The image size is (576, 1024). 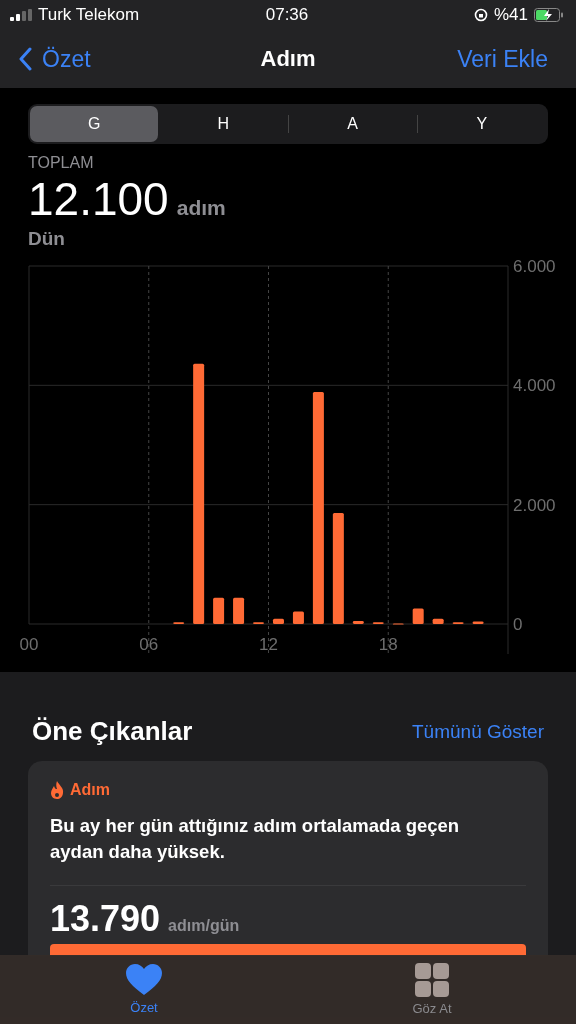 What do you see at coordinates (534, 266) in the screenshot?
I see `y-axis-label: 6.000` at bounding box center [534, 266].